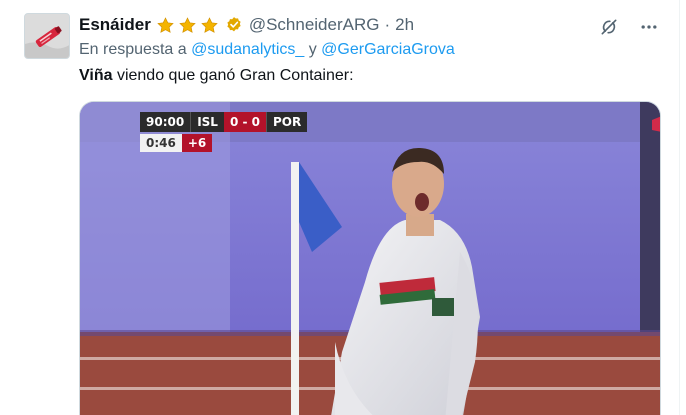 This screenshot has width=686, height=415. What do you see at coordinates (679, 207) in the screenshot?
I see `column-divider` at bounding box center [679, 207].